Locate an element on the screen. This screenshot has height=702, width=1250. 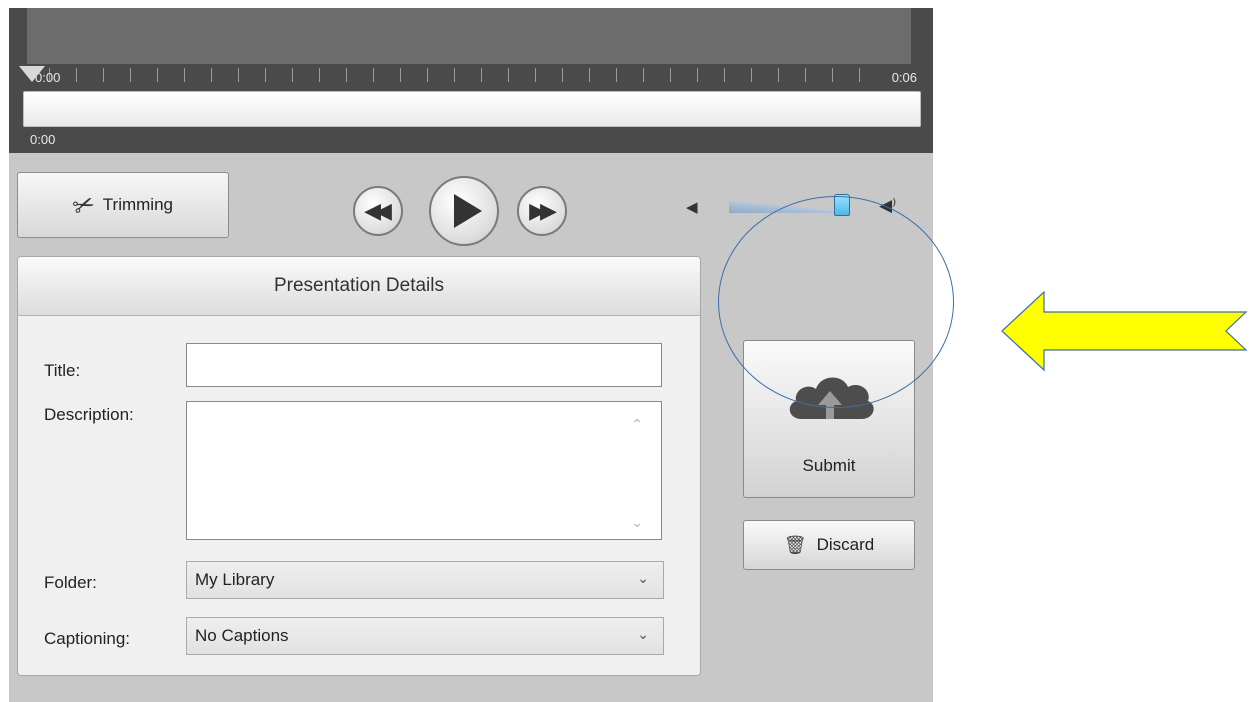
timeline-ruler: 0:00 0:06 is located at coordinates (470, 77).